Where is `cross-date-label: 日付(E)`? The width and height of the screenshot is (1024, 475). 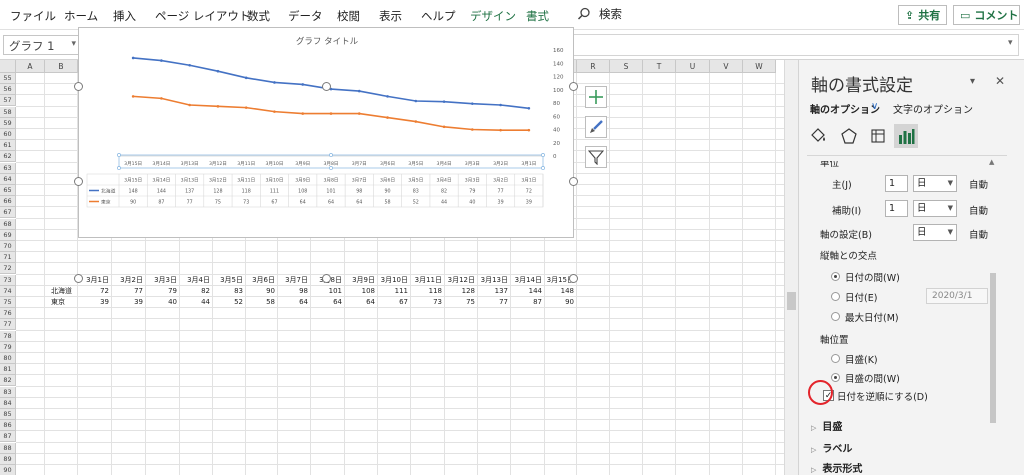
cross-date-label: 日付(E) is located at coordinates (861, 297).